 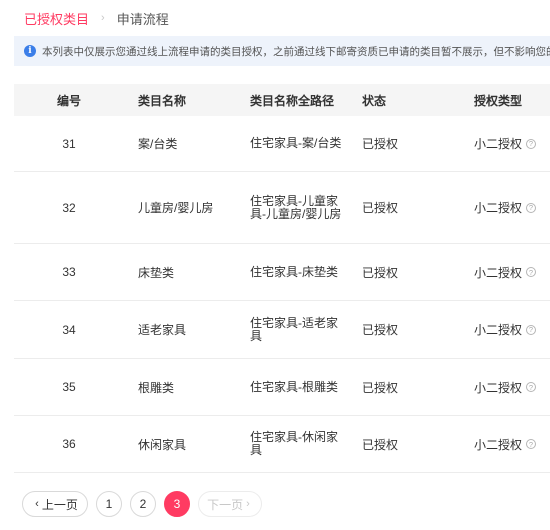 What do you see at coordinates (96, 18) in the screenshot?
I see `breadcrumb: 已授权类目 › 申请流程` at bounding box center [96, 18].